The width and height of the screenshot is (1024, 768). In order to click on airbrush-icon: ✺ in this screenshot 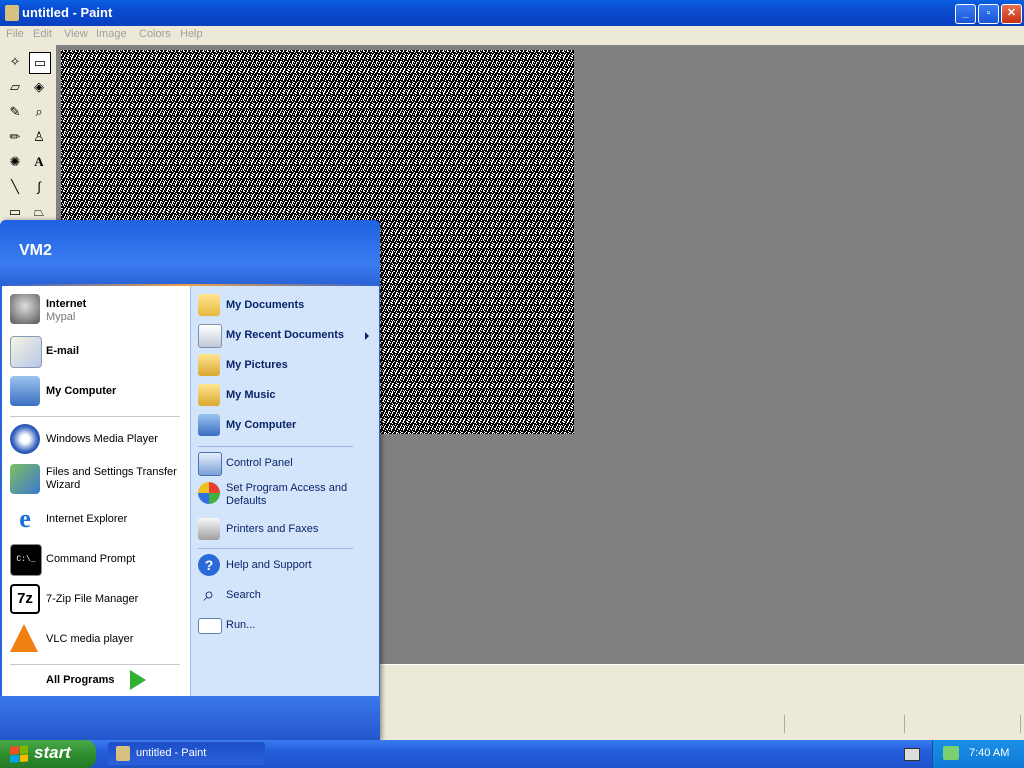, I will do `click(15, 162)`.